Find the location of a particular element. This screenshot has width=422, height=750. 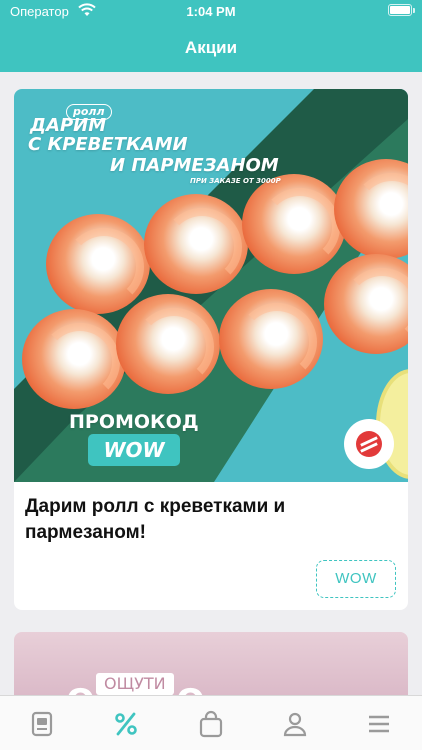

status-bar: Оператор 1:04 PM is located at coordinates (211, 12).